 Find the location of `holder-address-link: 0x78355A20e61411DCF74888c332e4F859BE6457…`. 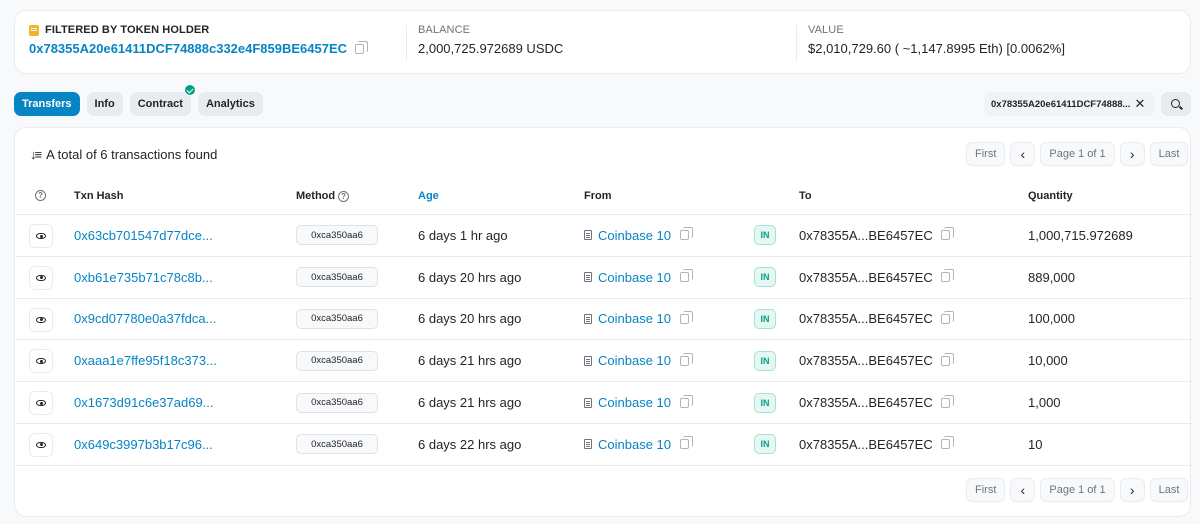

holder-address-link: 0x78355A20e61411DCF74888c332e4F859BE6457… is located at coordinates (188, 48).